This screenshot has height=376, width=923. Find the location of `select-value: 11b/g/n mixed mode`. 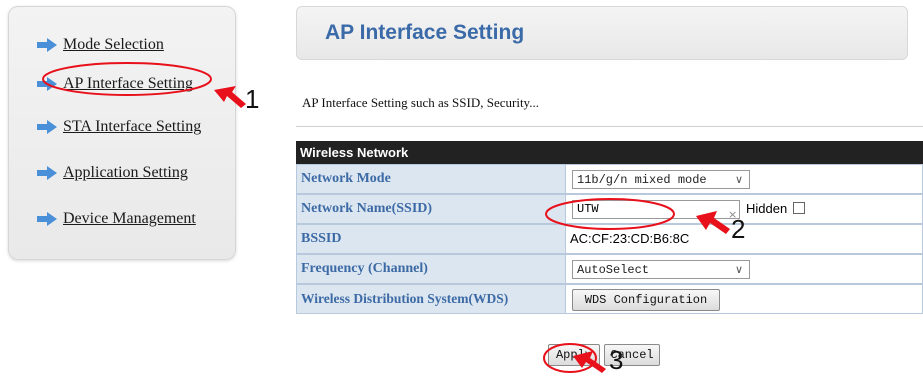

select-value: 11b/g/n mixed mode is located at coordinates (642, 180).